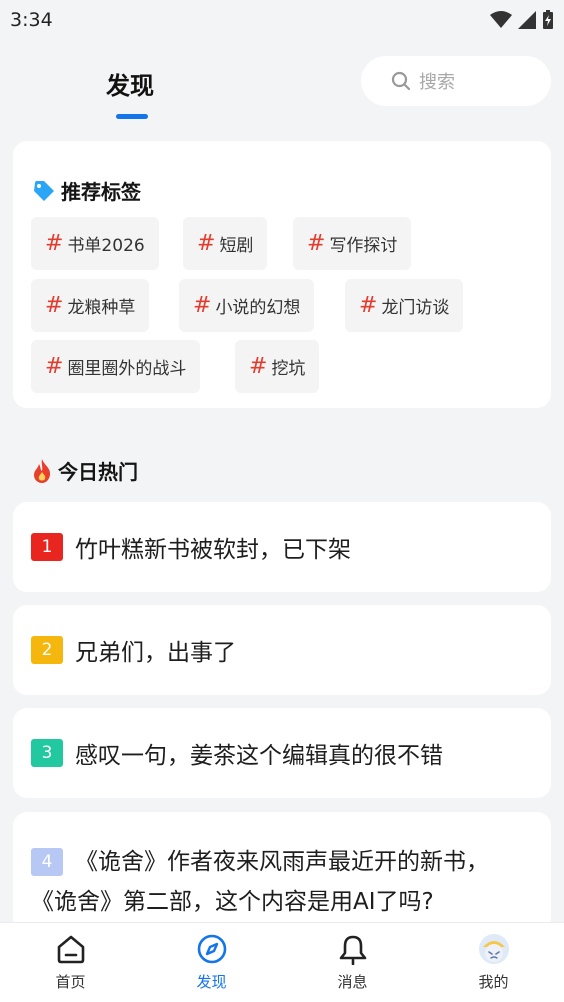  I want to click on nav-item-profile: 我的, so click(493, 962).